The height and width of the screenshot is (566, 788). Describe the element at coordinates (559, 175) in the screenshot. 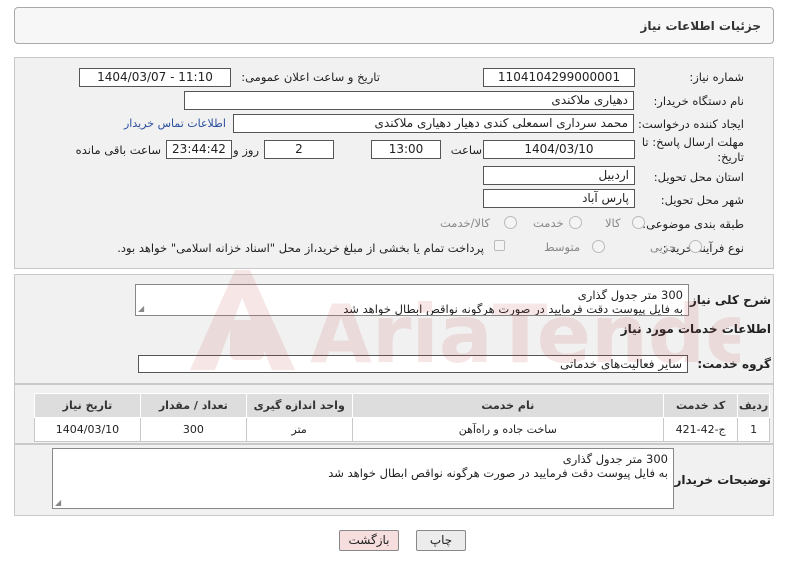

I see `province-field: اردبیل` at that location.